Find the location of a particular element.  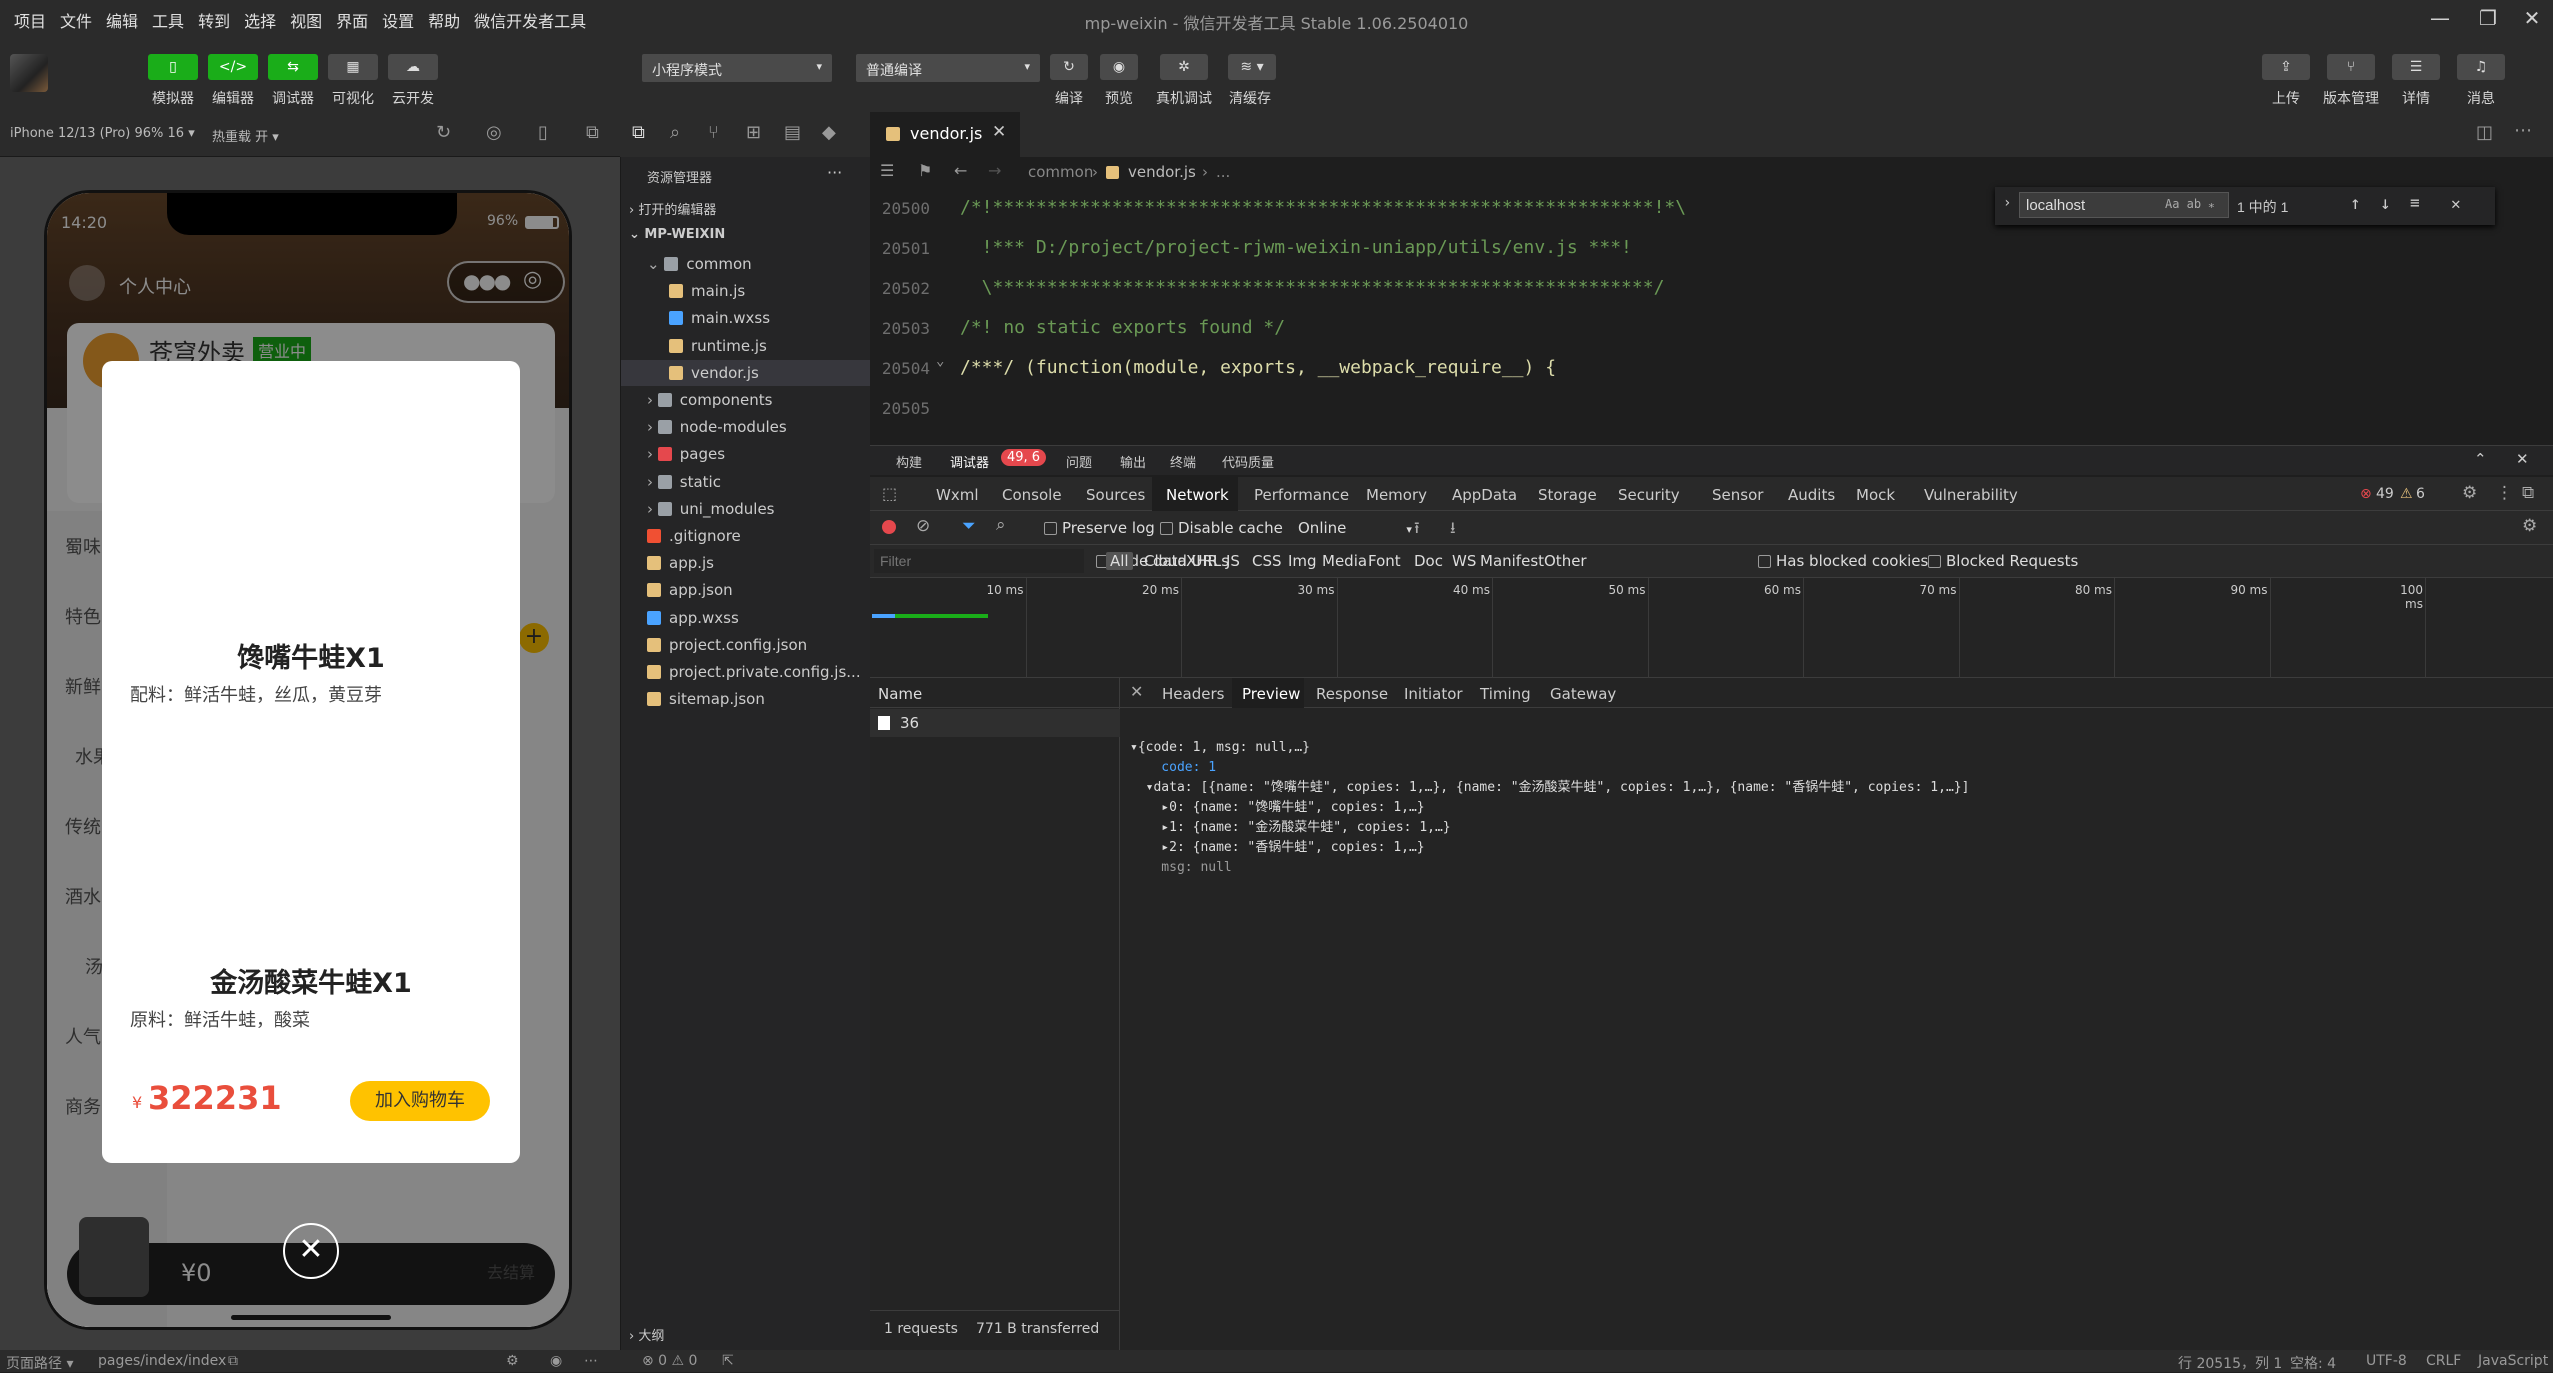

file-item: sitemap.json is located at coordinates (746, 699).